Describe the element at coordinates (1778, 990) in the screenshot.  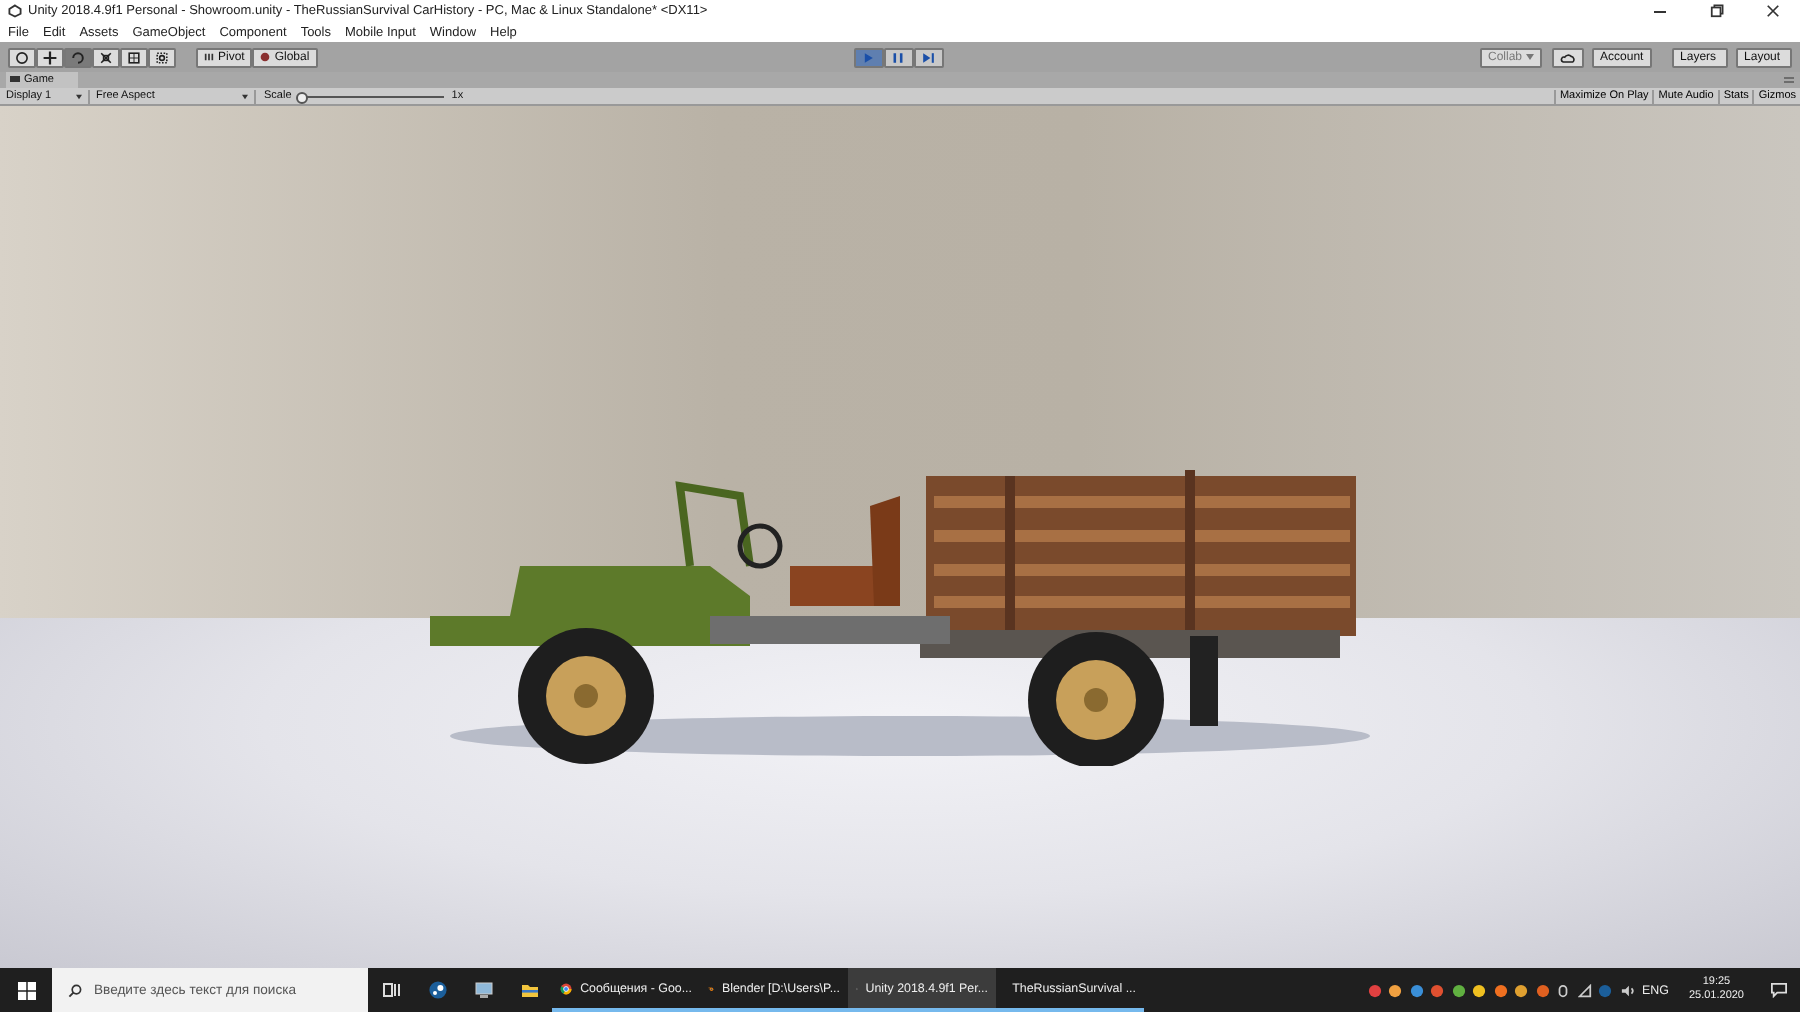
I see `notification-icon` at that location.